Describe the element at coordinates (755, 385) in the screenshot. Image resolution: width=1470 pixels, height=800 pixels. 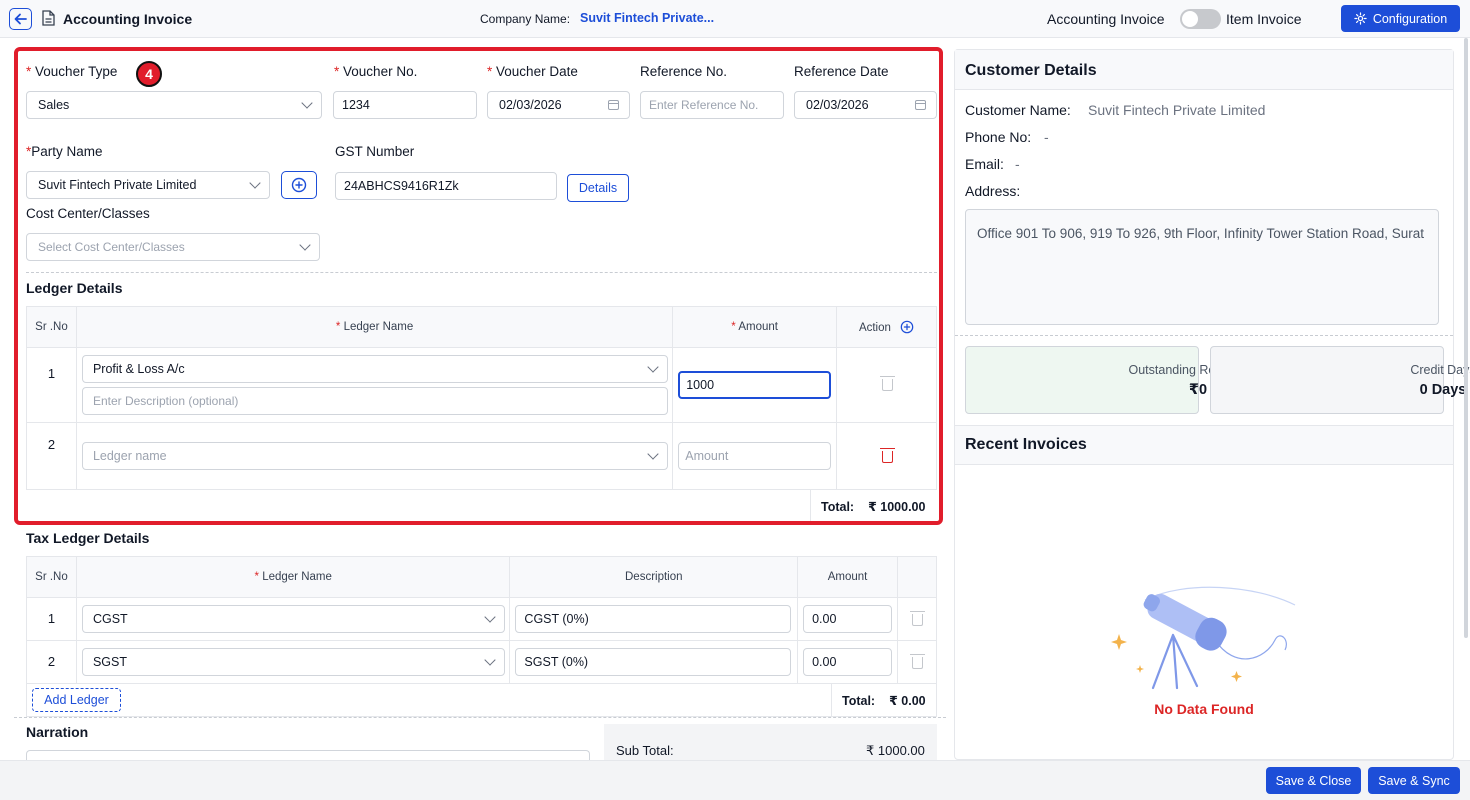
I see `amount-input: 1000` at that location.